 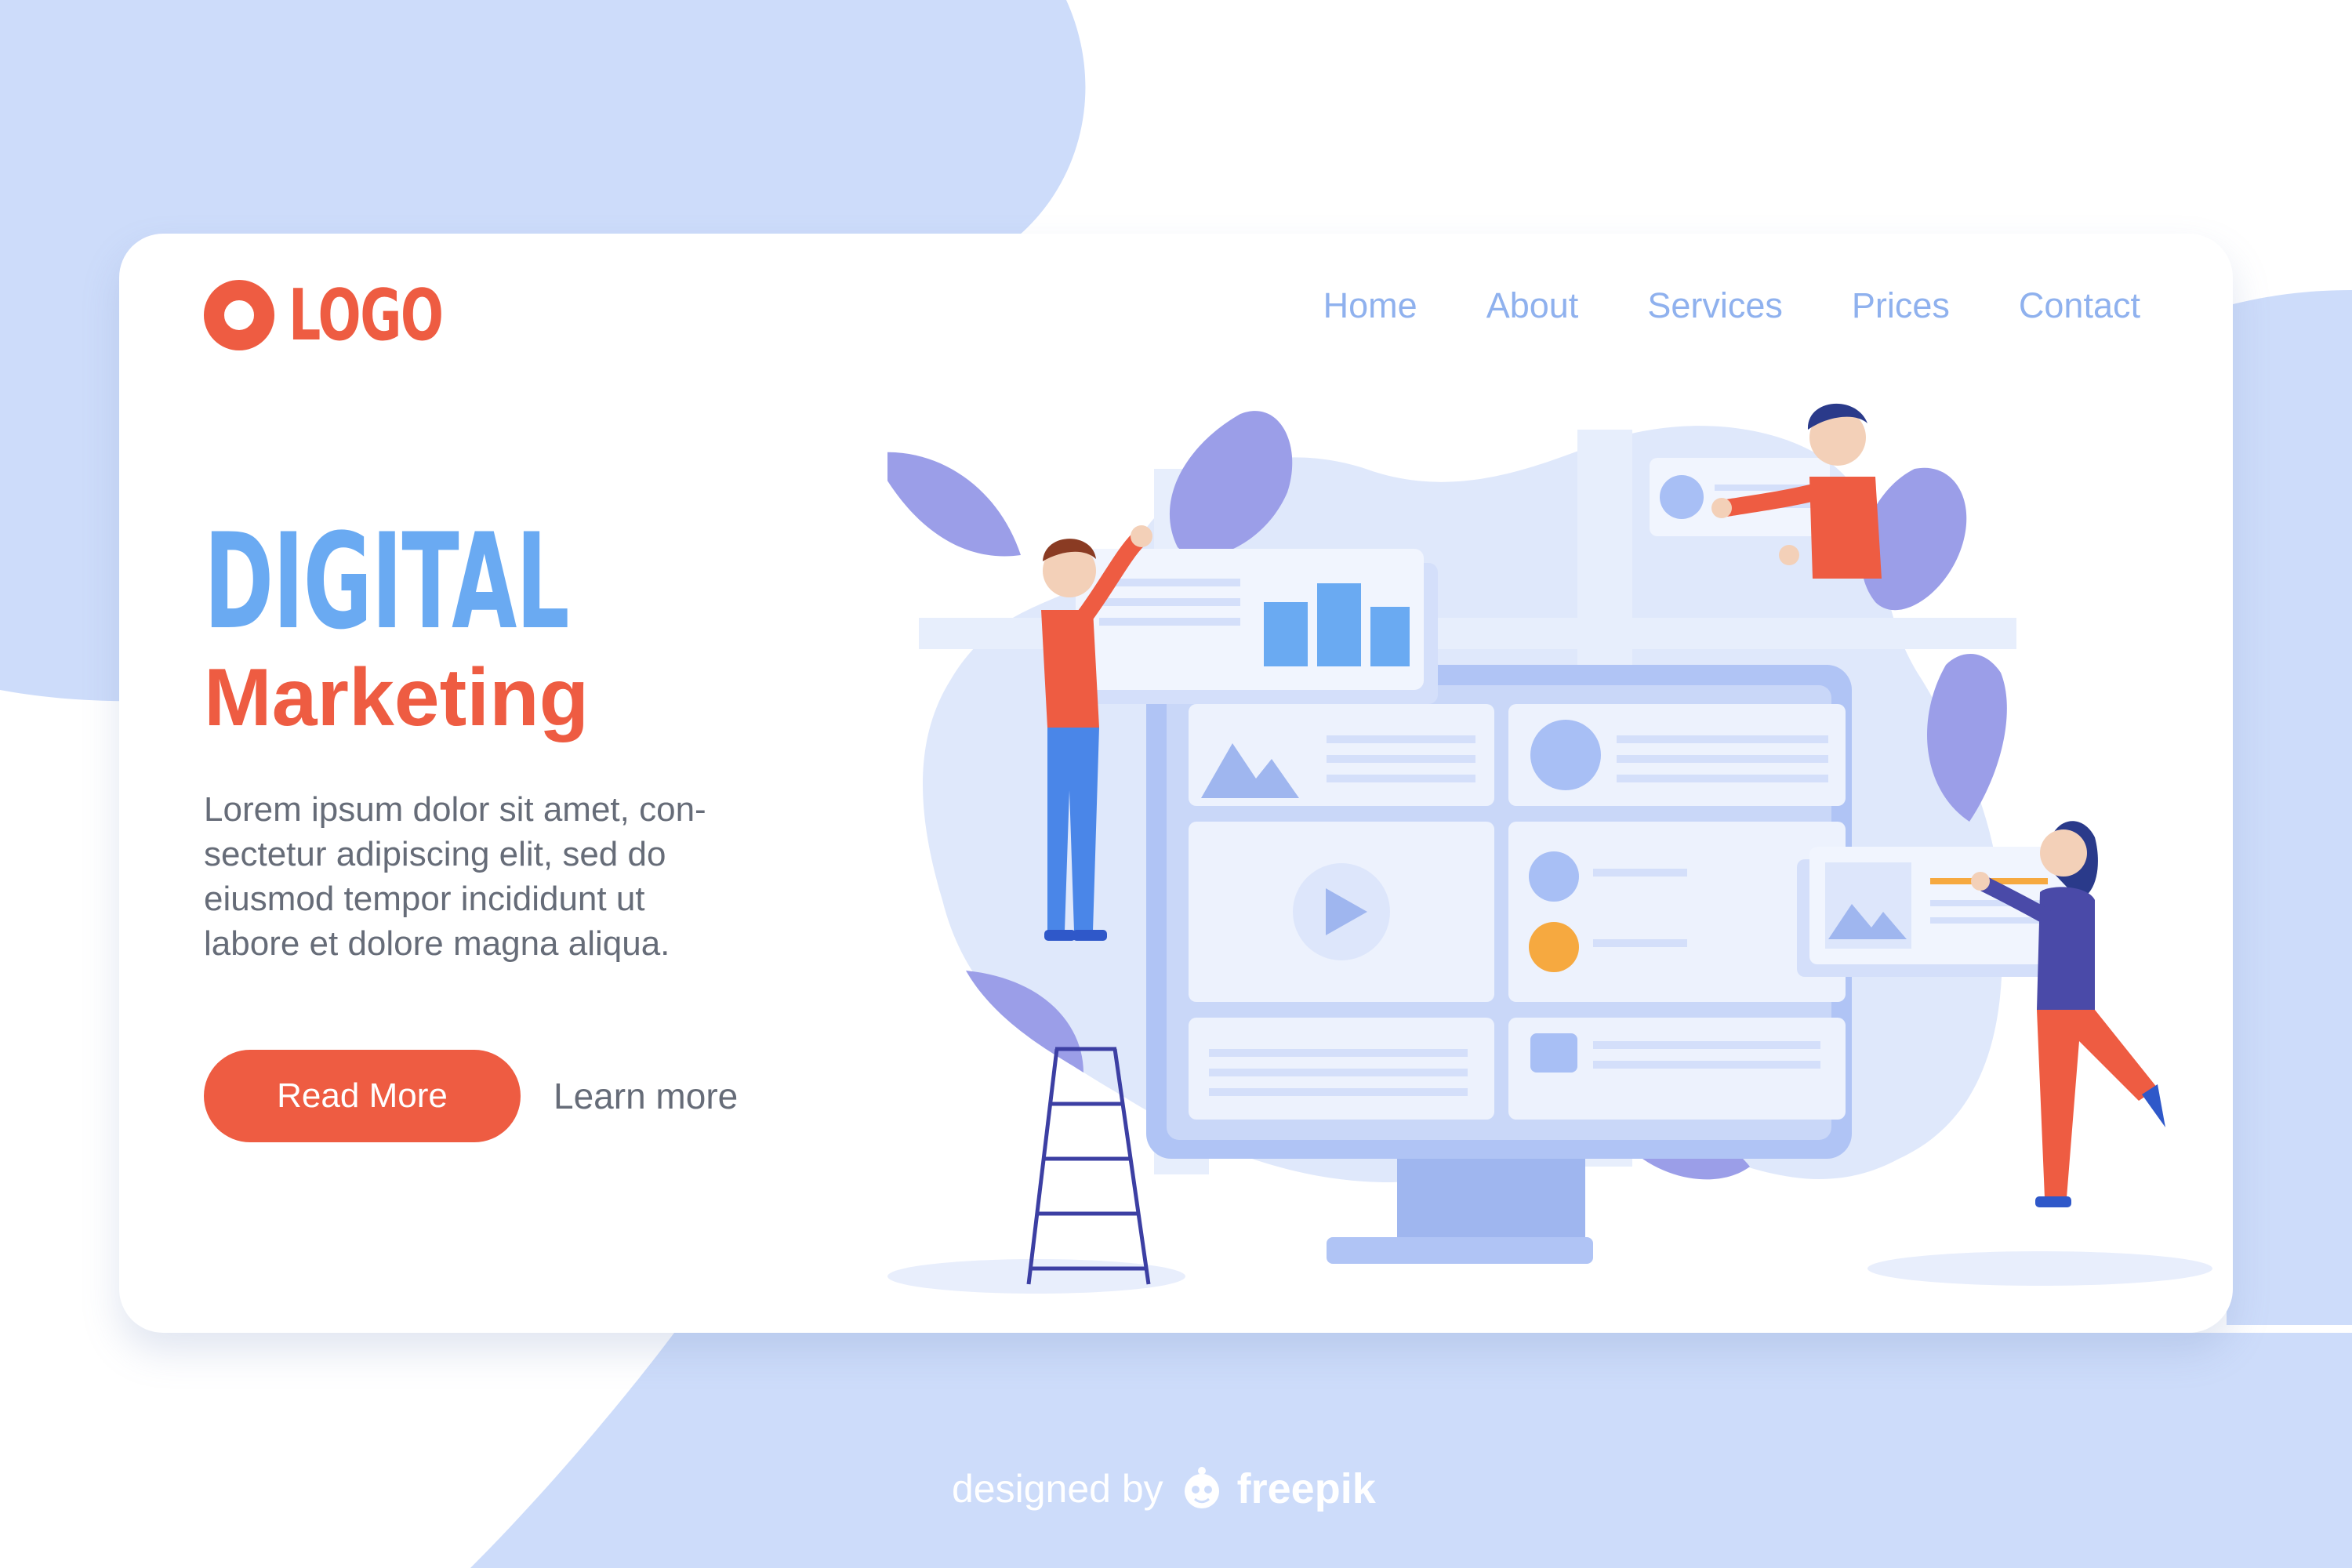 What do you see at coordinates (424, 899) in the screenshot?
I see `description-line: eiusmod tempor incididunt ut` at bounding box center [424, 899].